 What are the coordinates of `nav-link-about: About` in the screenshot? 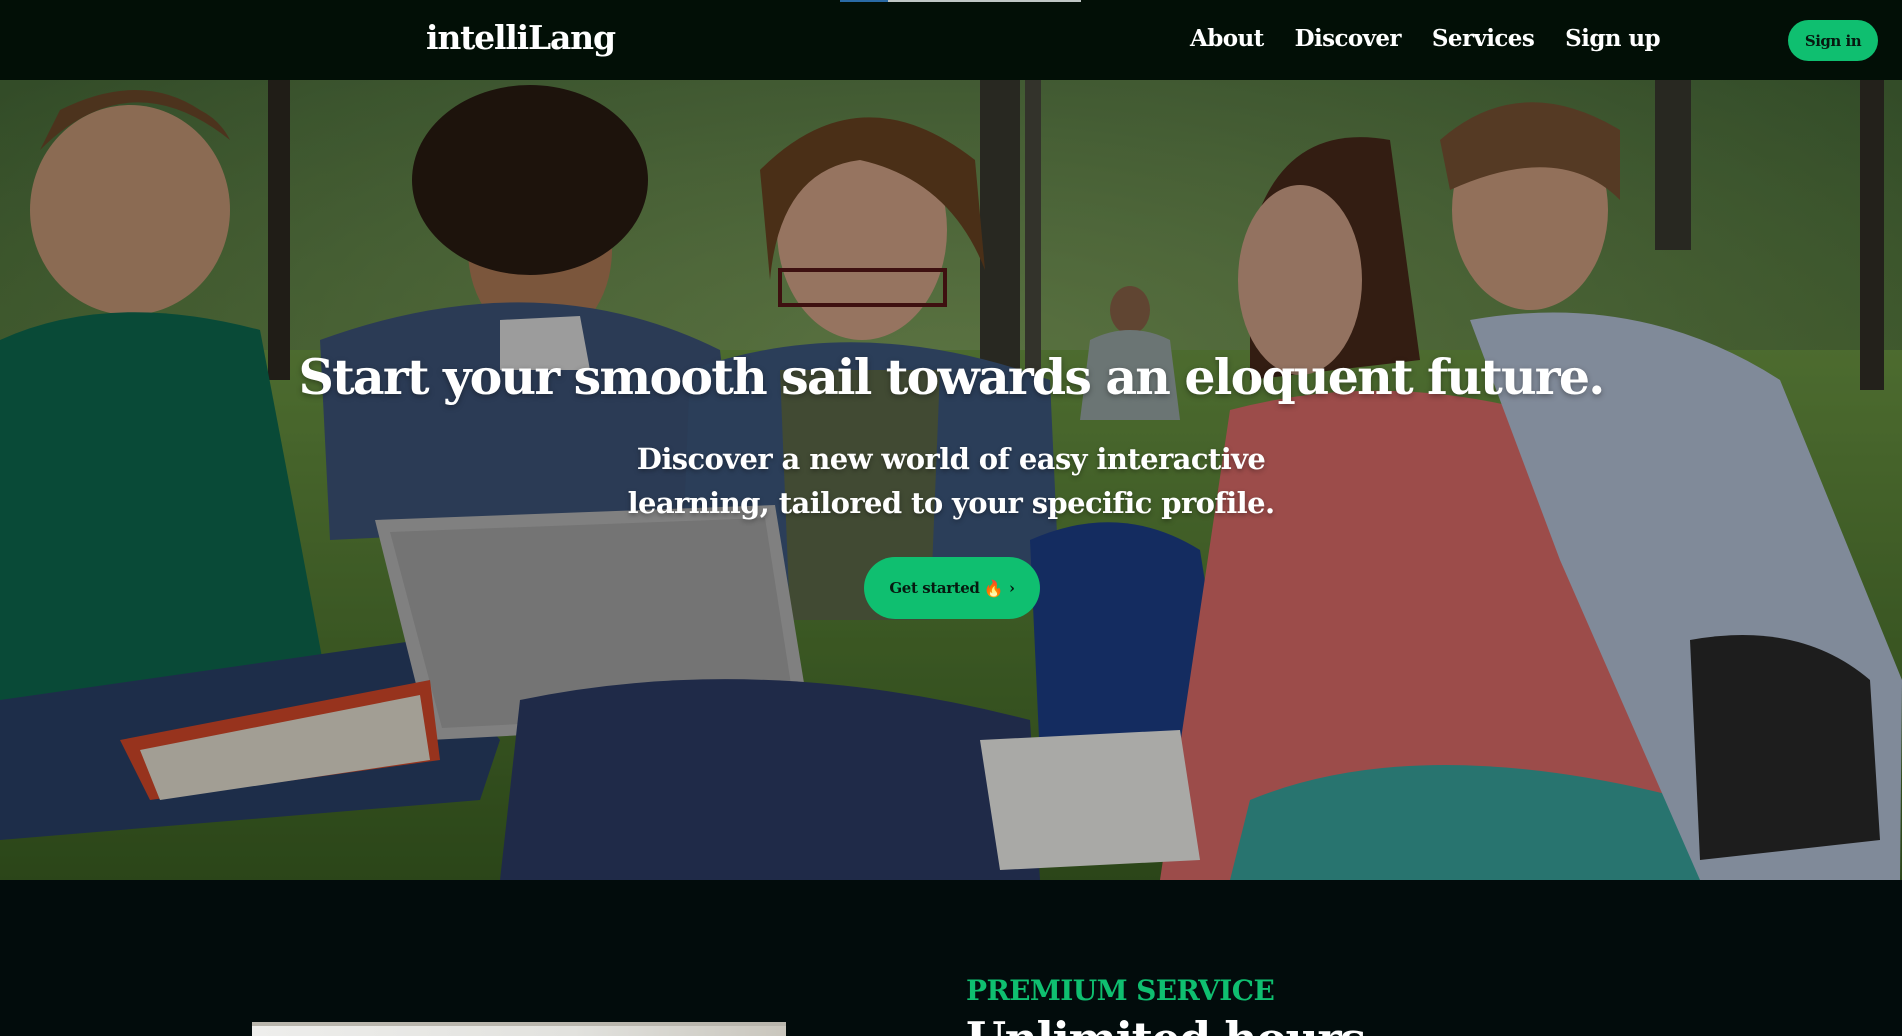 It's located at (1227, 38).